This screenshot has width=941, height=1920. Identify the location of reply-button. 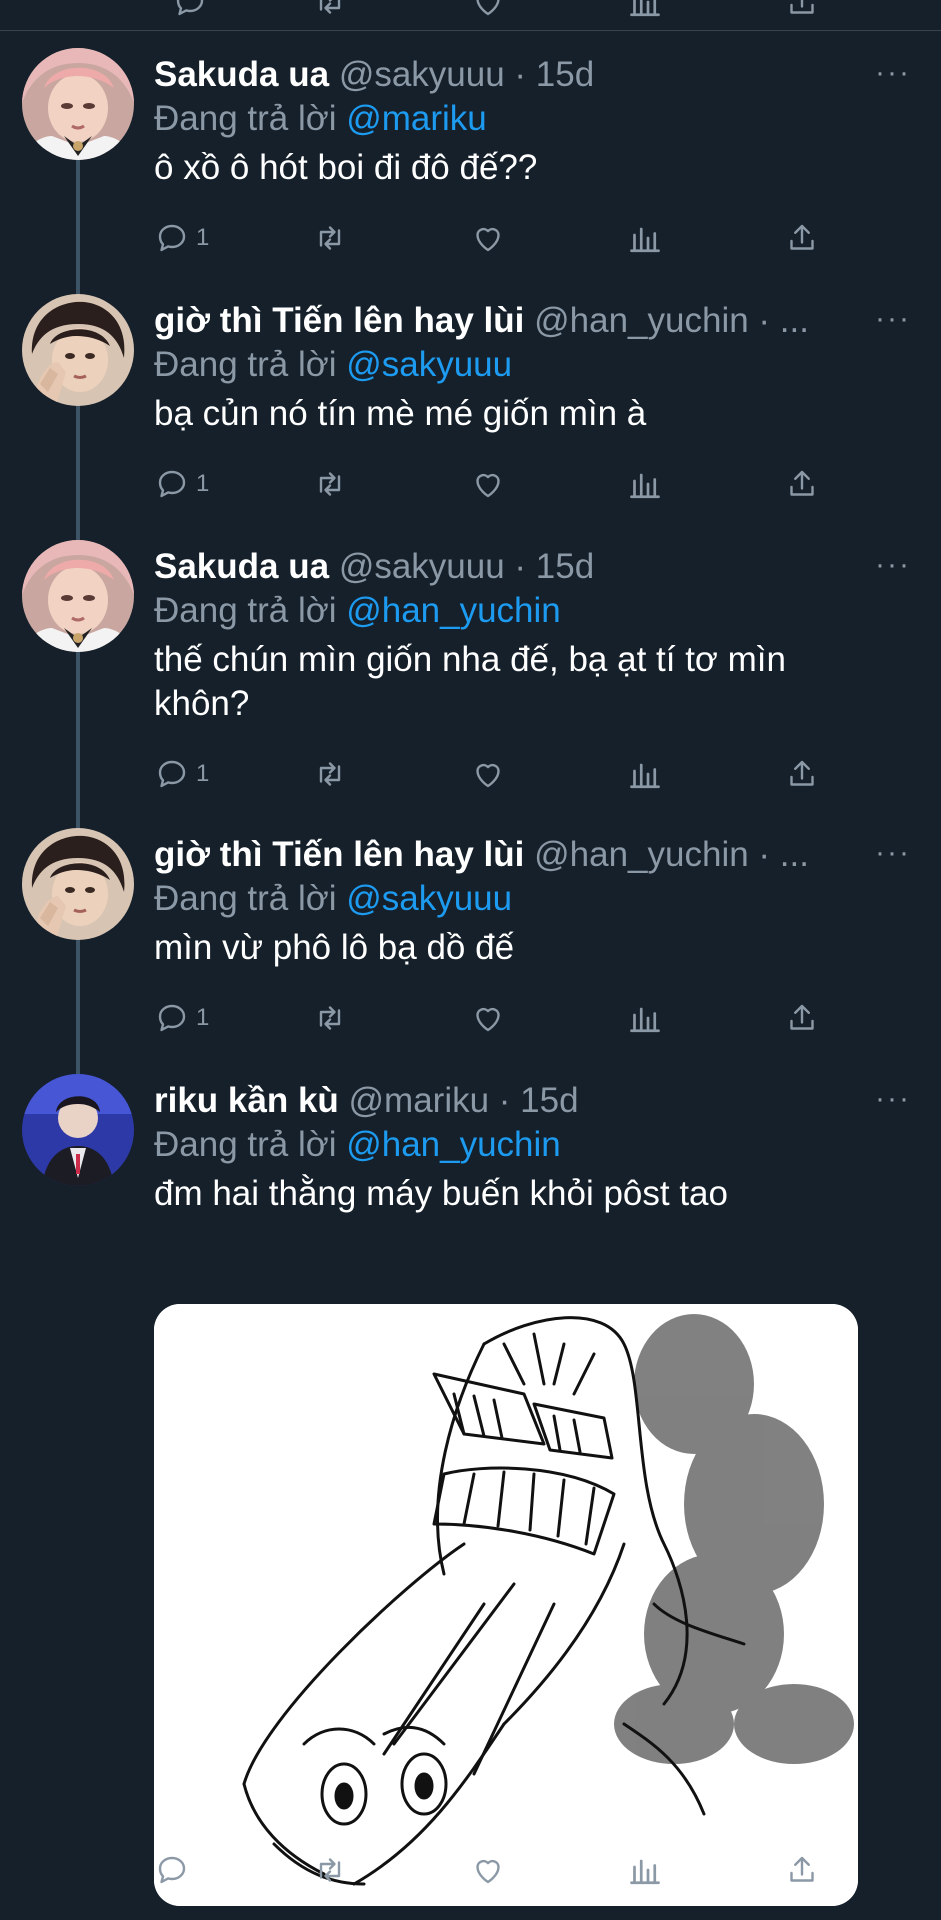
(175, 1870).